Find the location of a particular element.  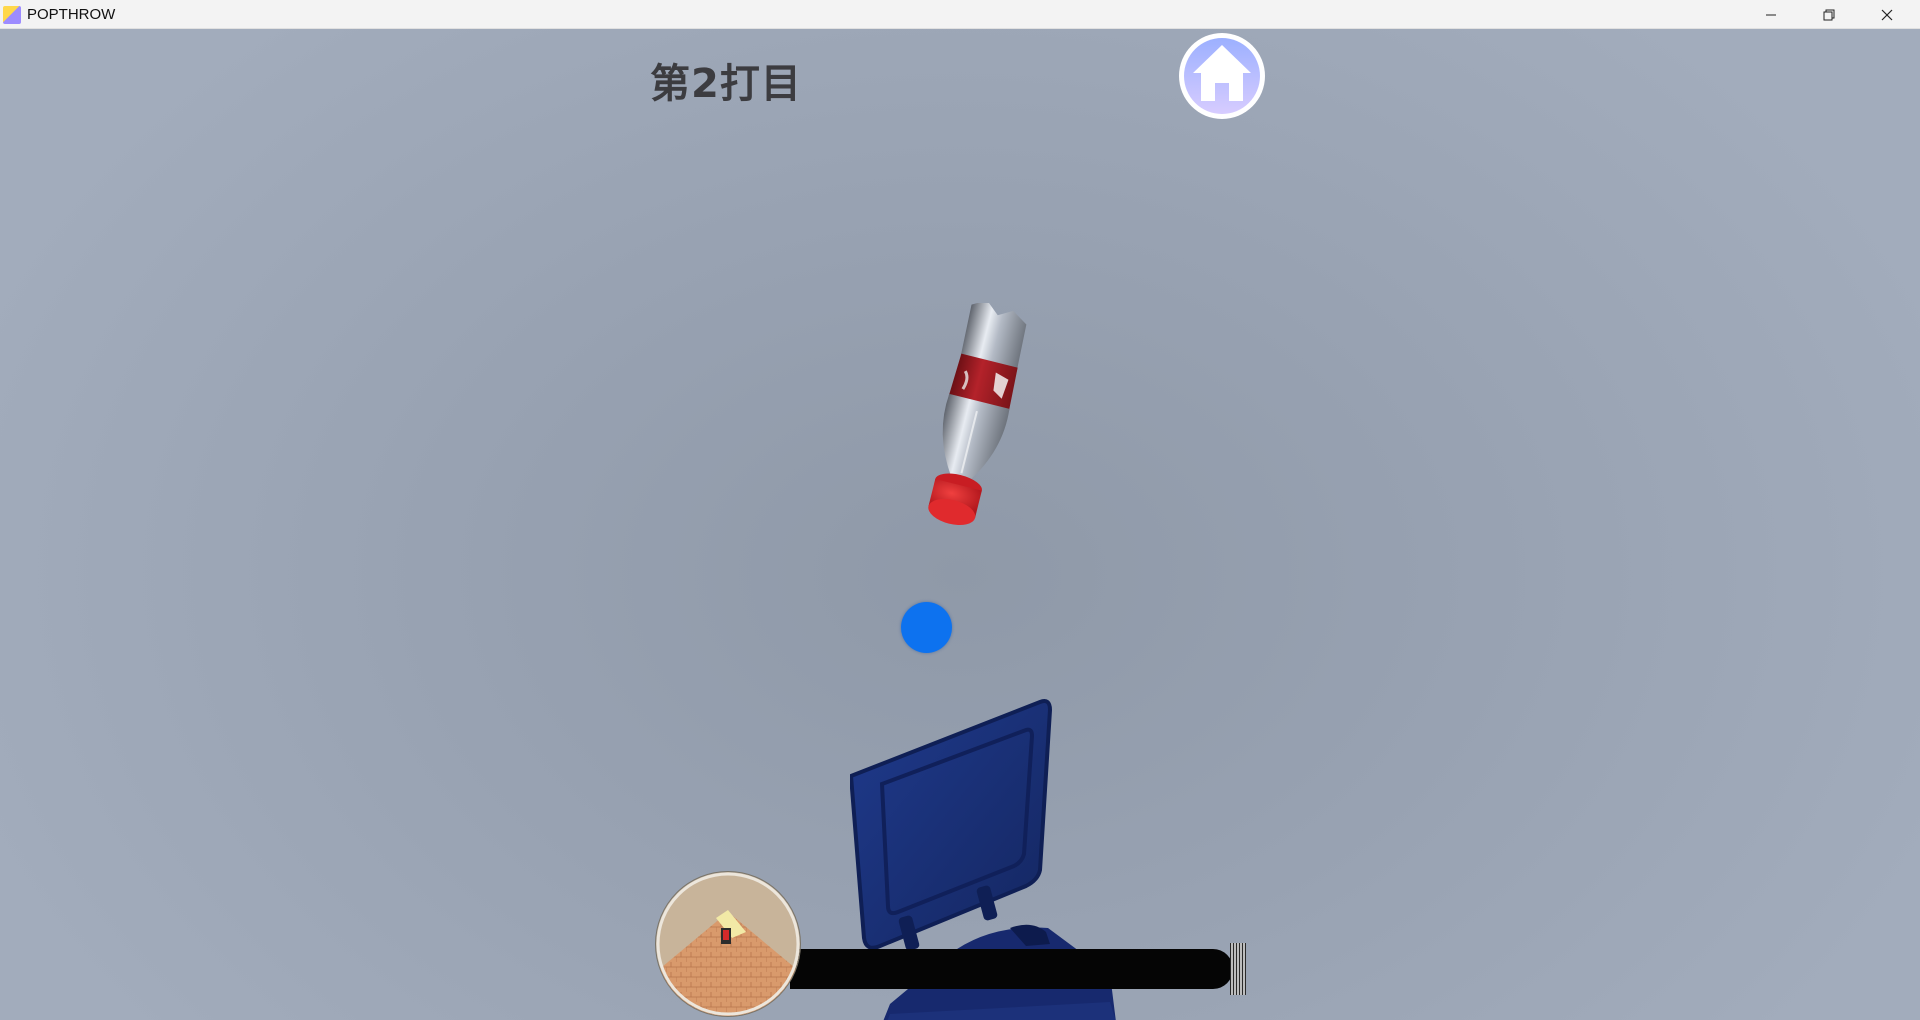

close-button is located at coordinates (1887, 14).